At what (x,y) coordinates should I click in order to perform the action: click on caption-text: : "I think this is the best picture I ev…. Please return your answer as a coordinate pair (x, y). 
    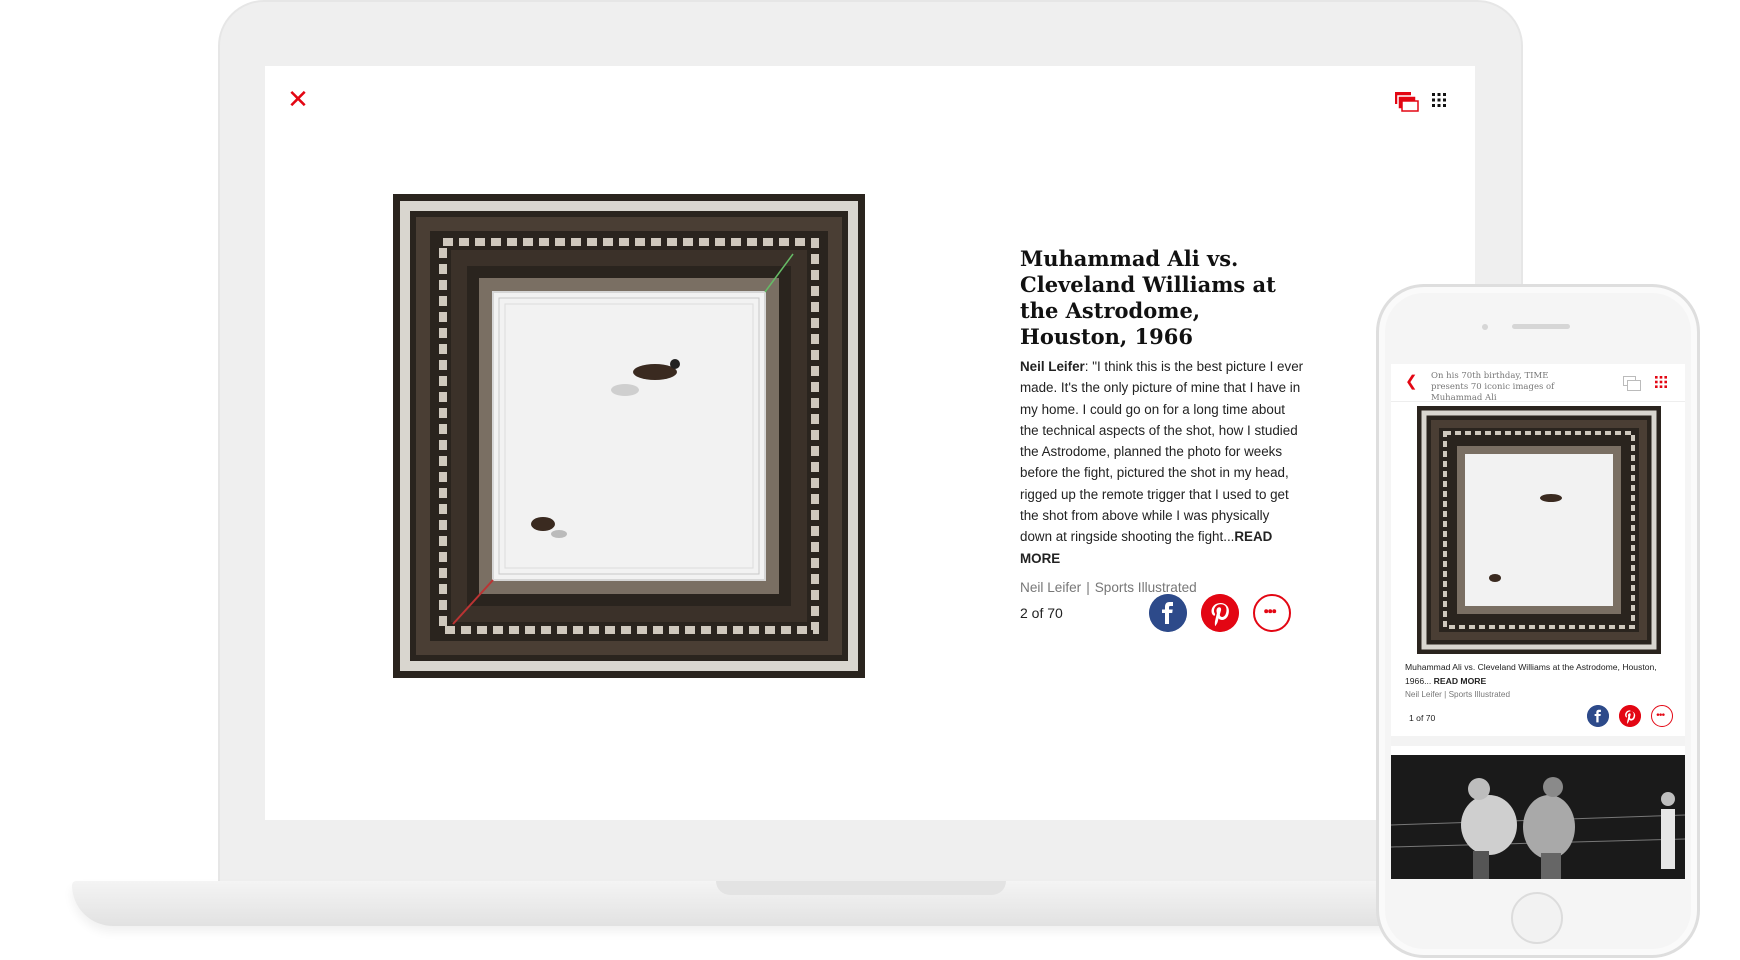
    Looking at the image, I should click on (1162, 452).